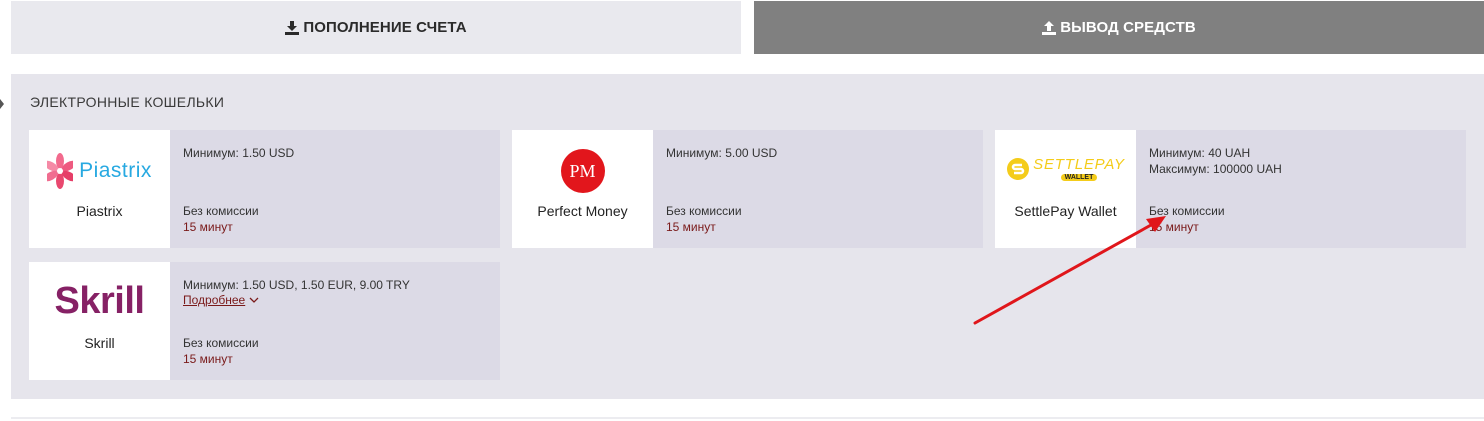 The image size is (1484, 421). What do you see at coordinates (1215, 169) in the screenshot?
I see `card-maximum: Максимум: 100000 UAH` at bounding box center [1215, 169].